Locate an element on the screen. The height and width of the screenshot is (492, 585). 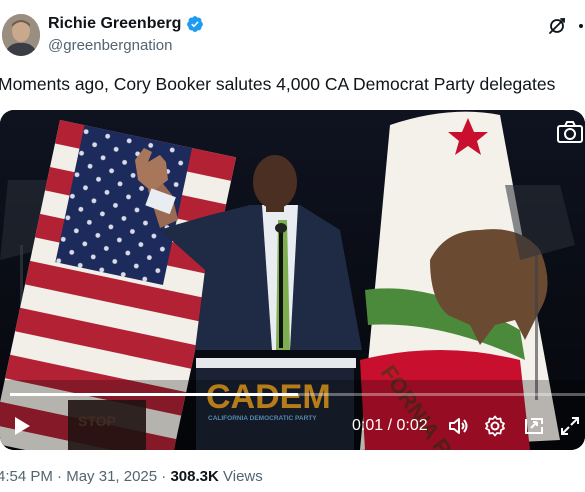
progress-fill is located at coordinates (154, 394).